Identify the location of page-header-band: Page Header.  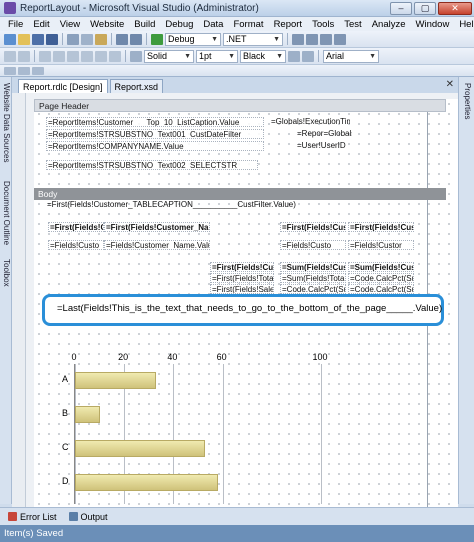
(240, 105).